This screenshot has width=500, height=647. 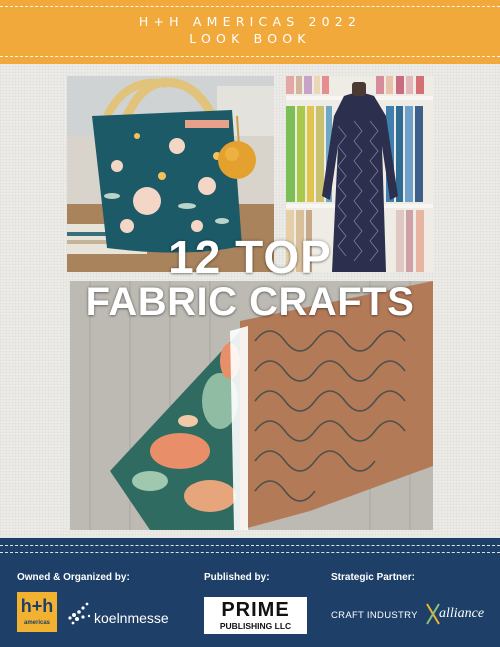 I want to click on header-banner: H+H AMERICAS 2022 LOOK BOOK, so click(x=250, y=32).